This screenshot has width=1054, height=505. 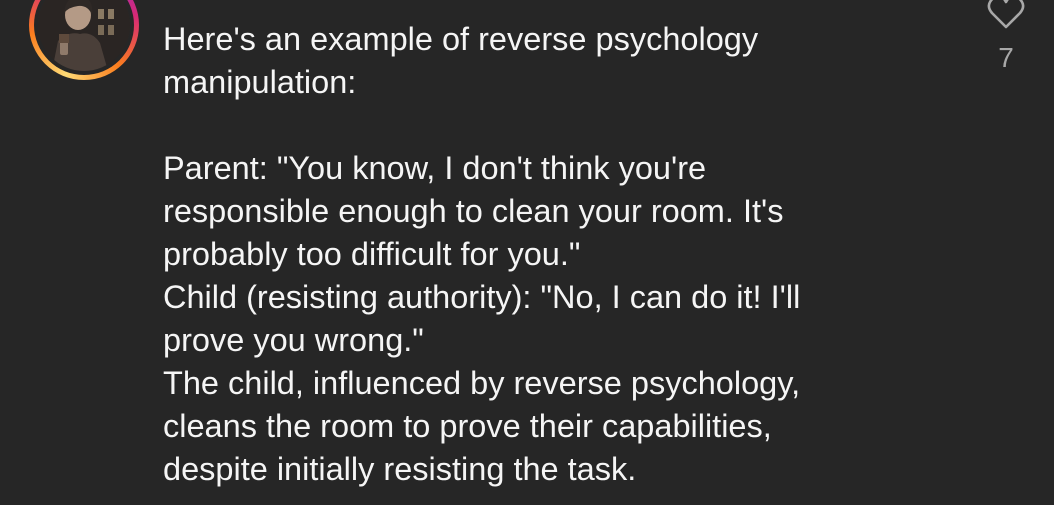 I want to click on avatar, so click(x=84, y=40).